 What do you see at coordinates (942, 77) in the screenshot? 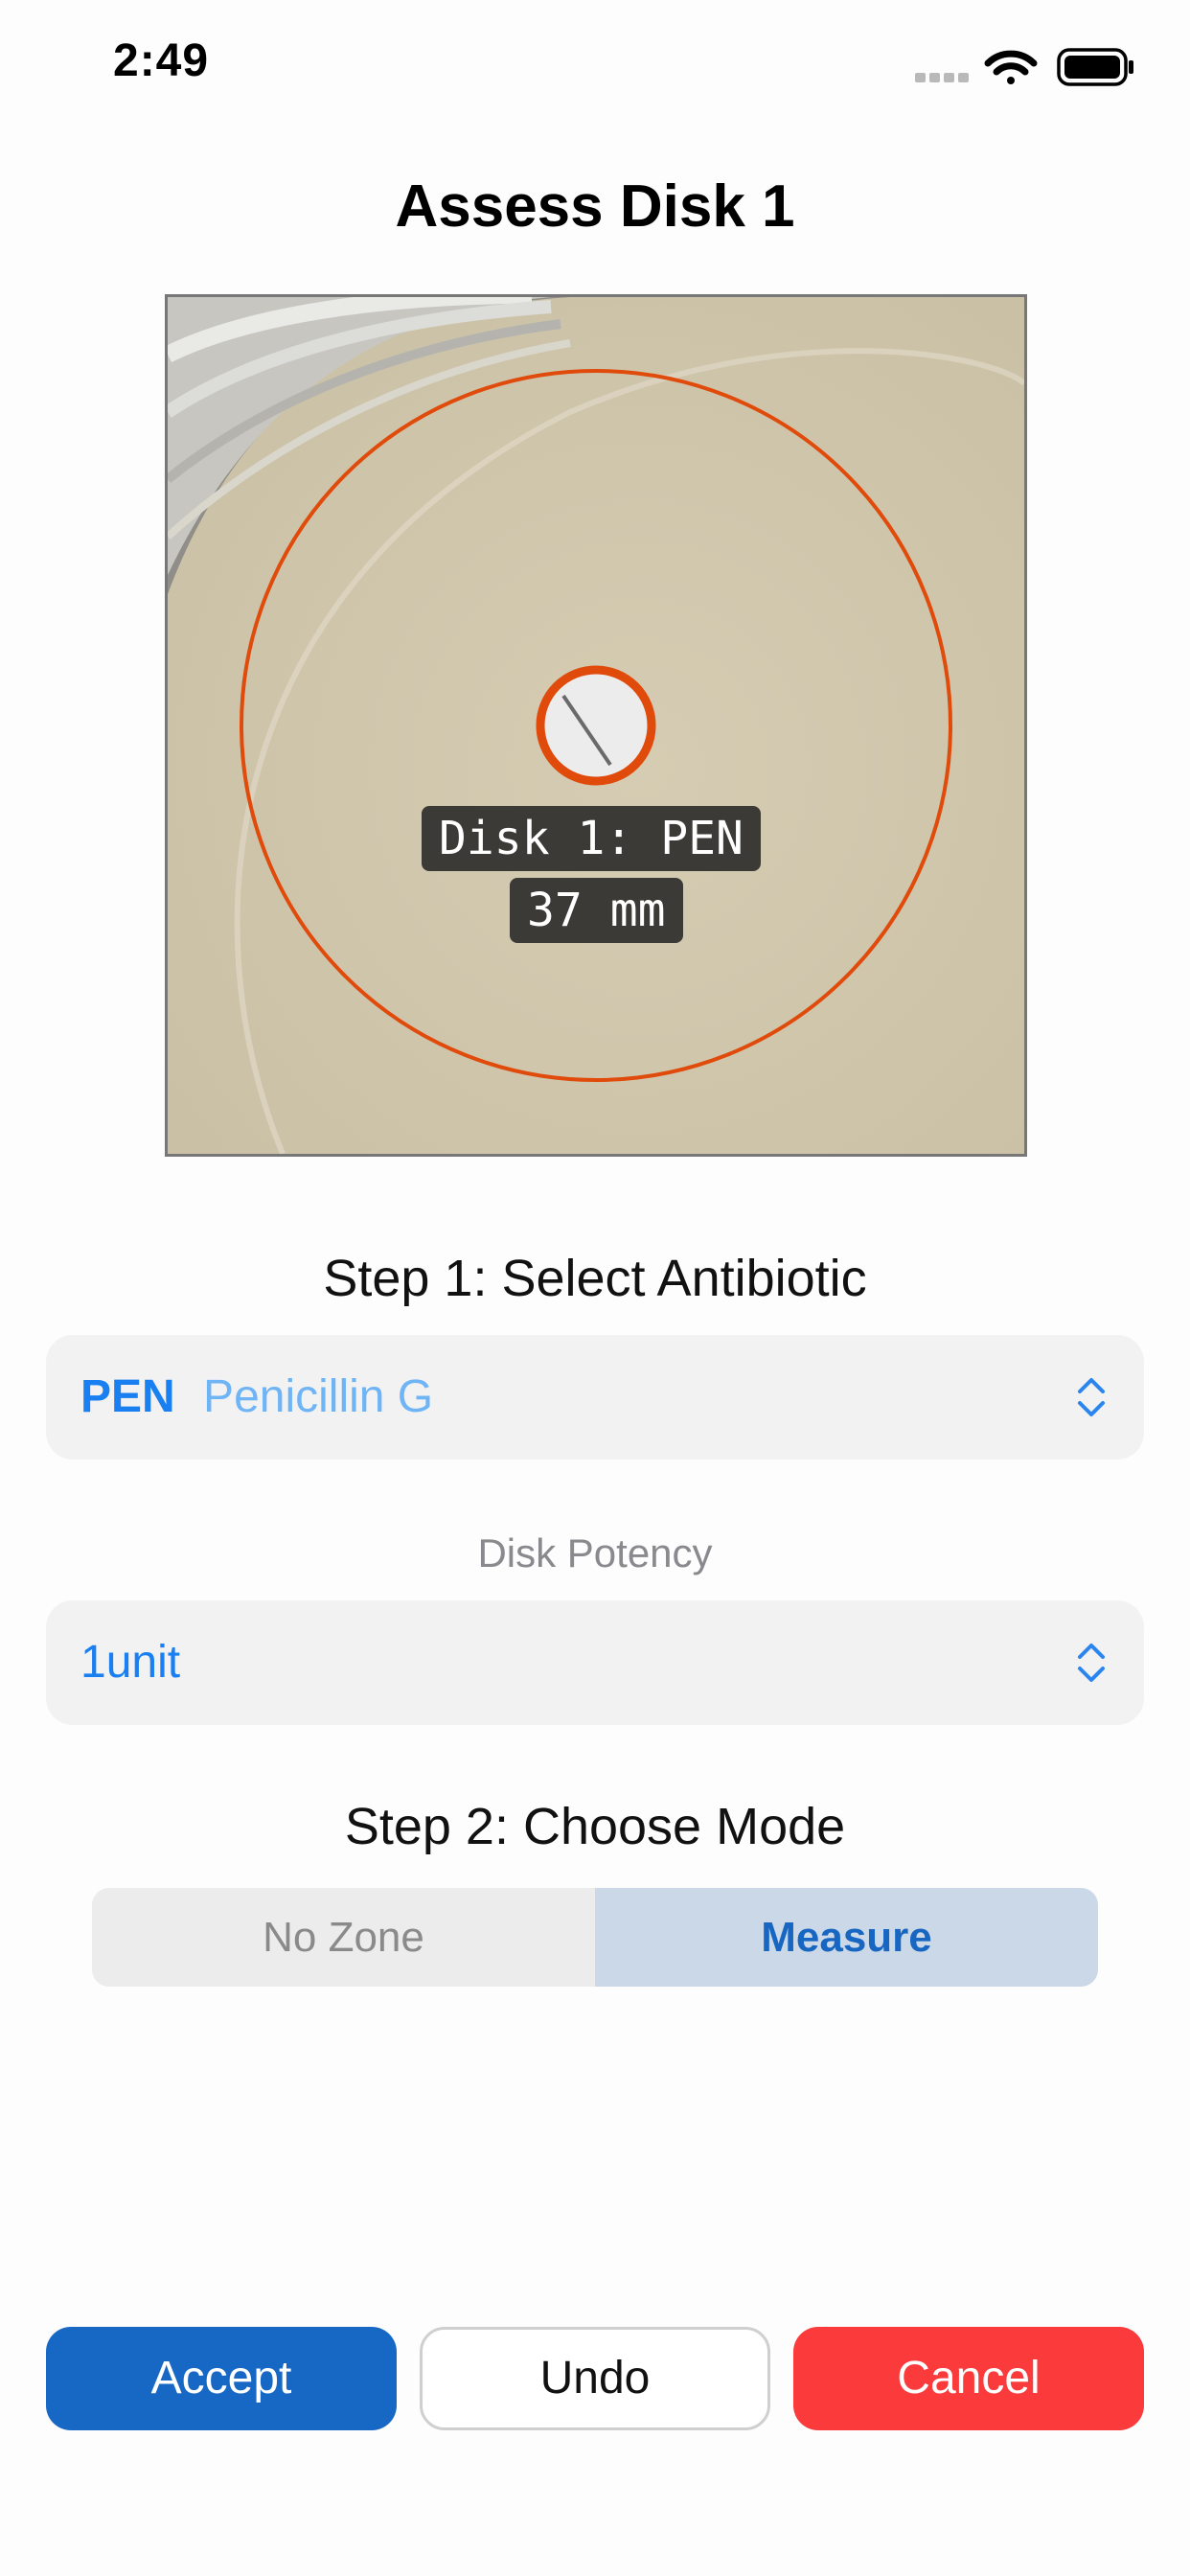
I see `signal-icon` at bounding box center [942, 77].